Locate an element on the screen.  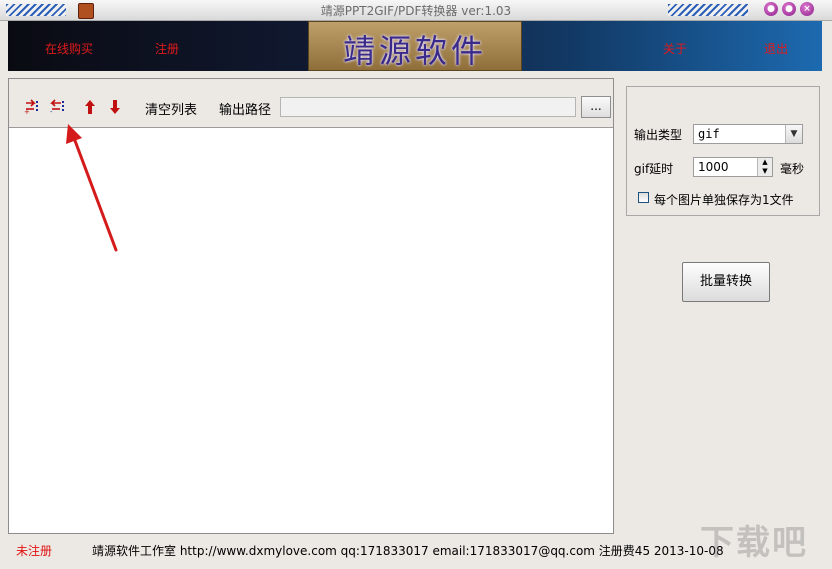
output-type-select: gif ▼ is located at coordinates (748, 134).